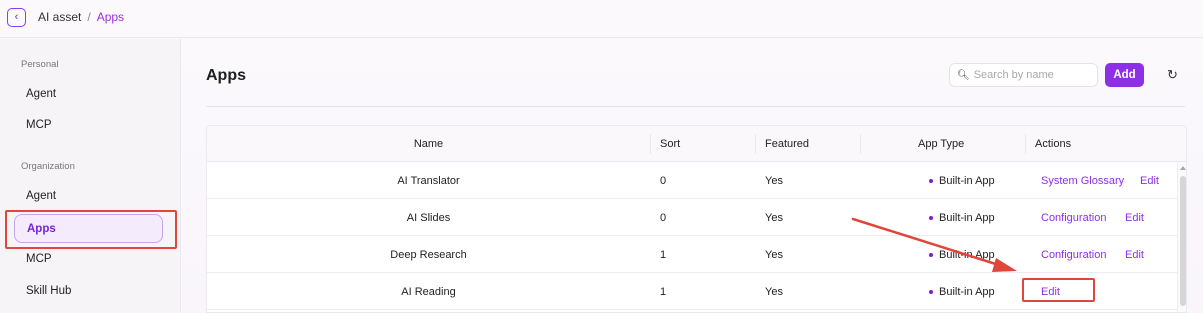 Image resolution: width=1203 pixels, height=313 pixels. Describe the element at coordinates (695, 106) in the screenshot. I see `divider` at that location.